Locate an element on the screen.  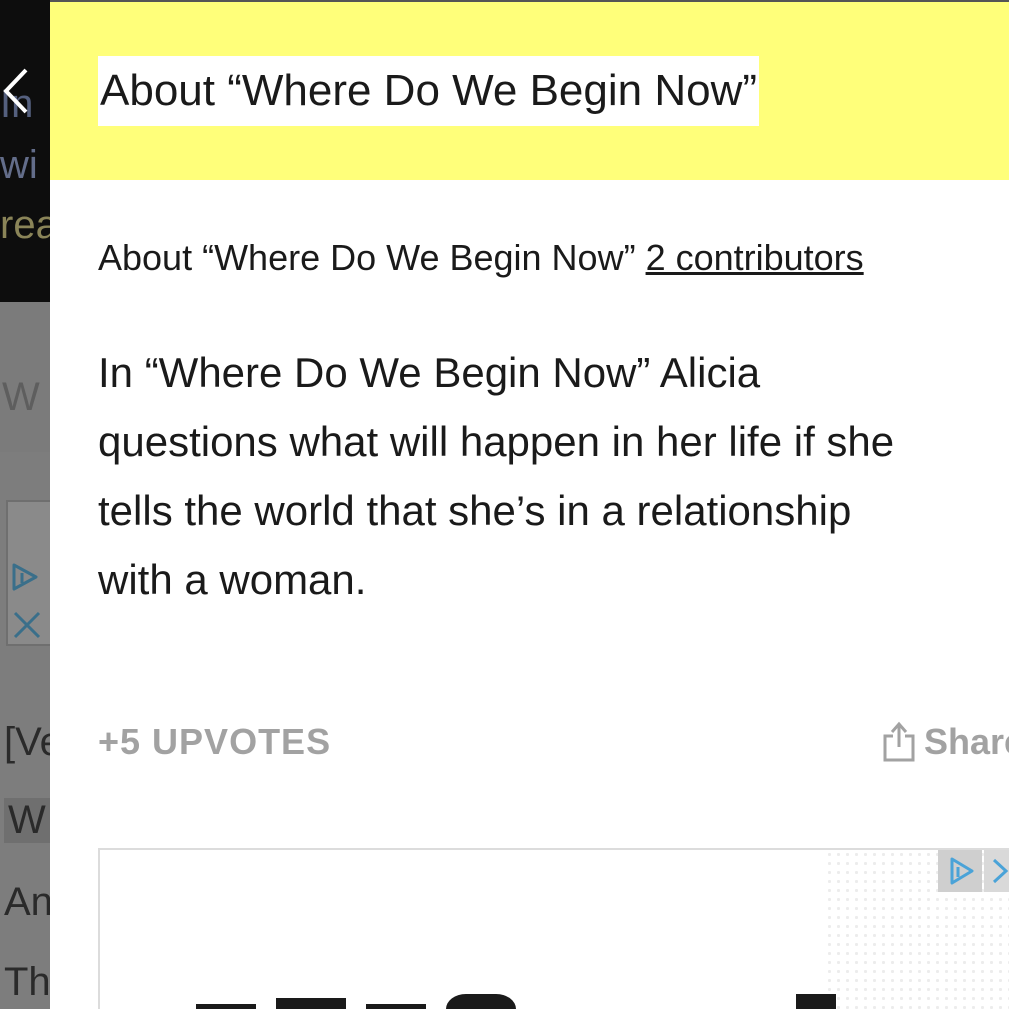
share-icon is located at coordinates (899, 741).